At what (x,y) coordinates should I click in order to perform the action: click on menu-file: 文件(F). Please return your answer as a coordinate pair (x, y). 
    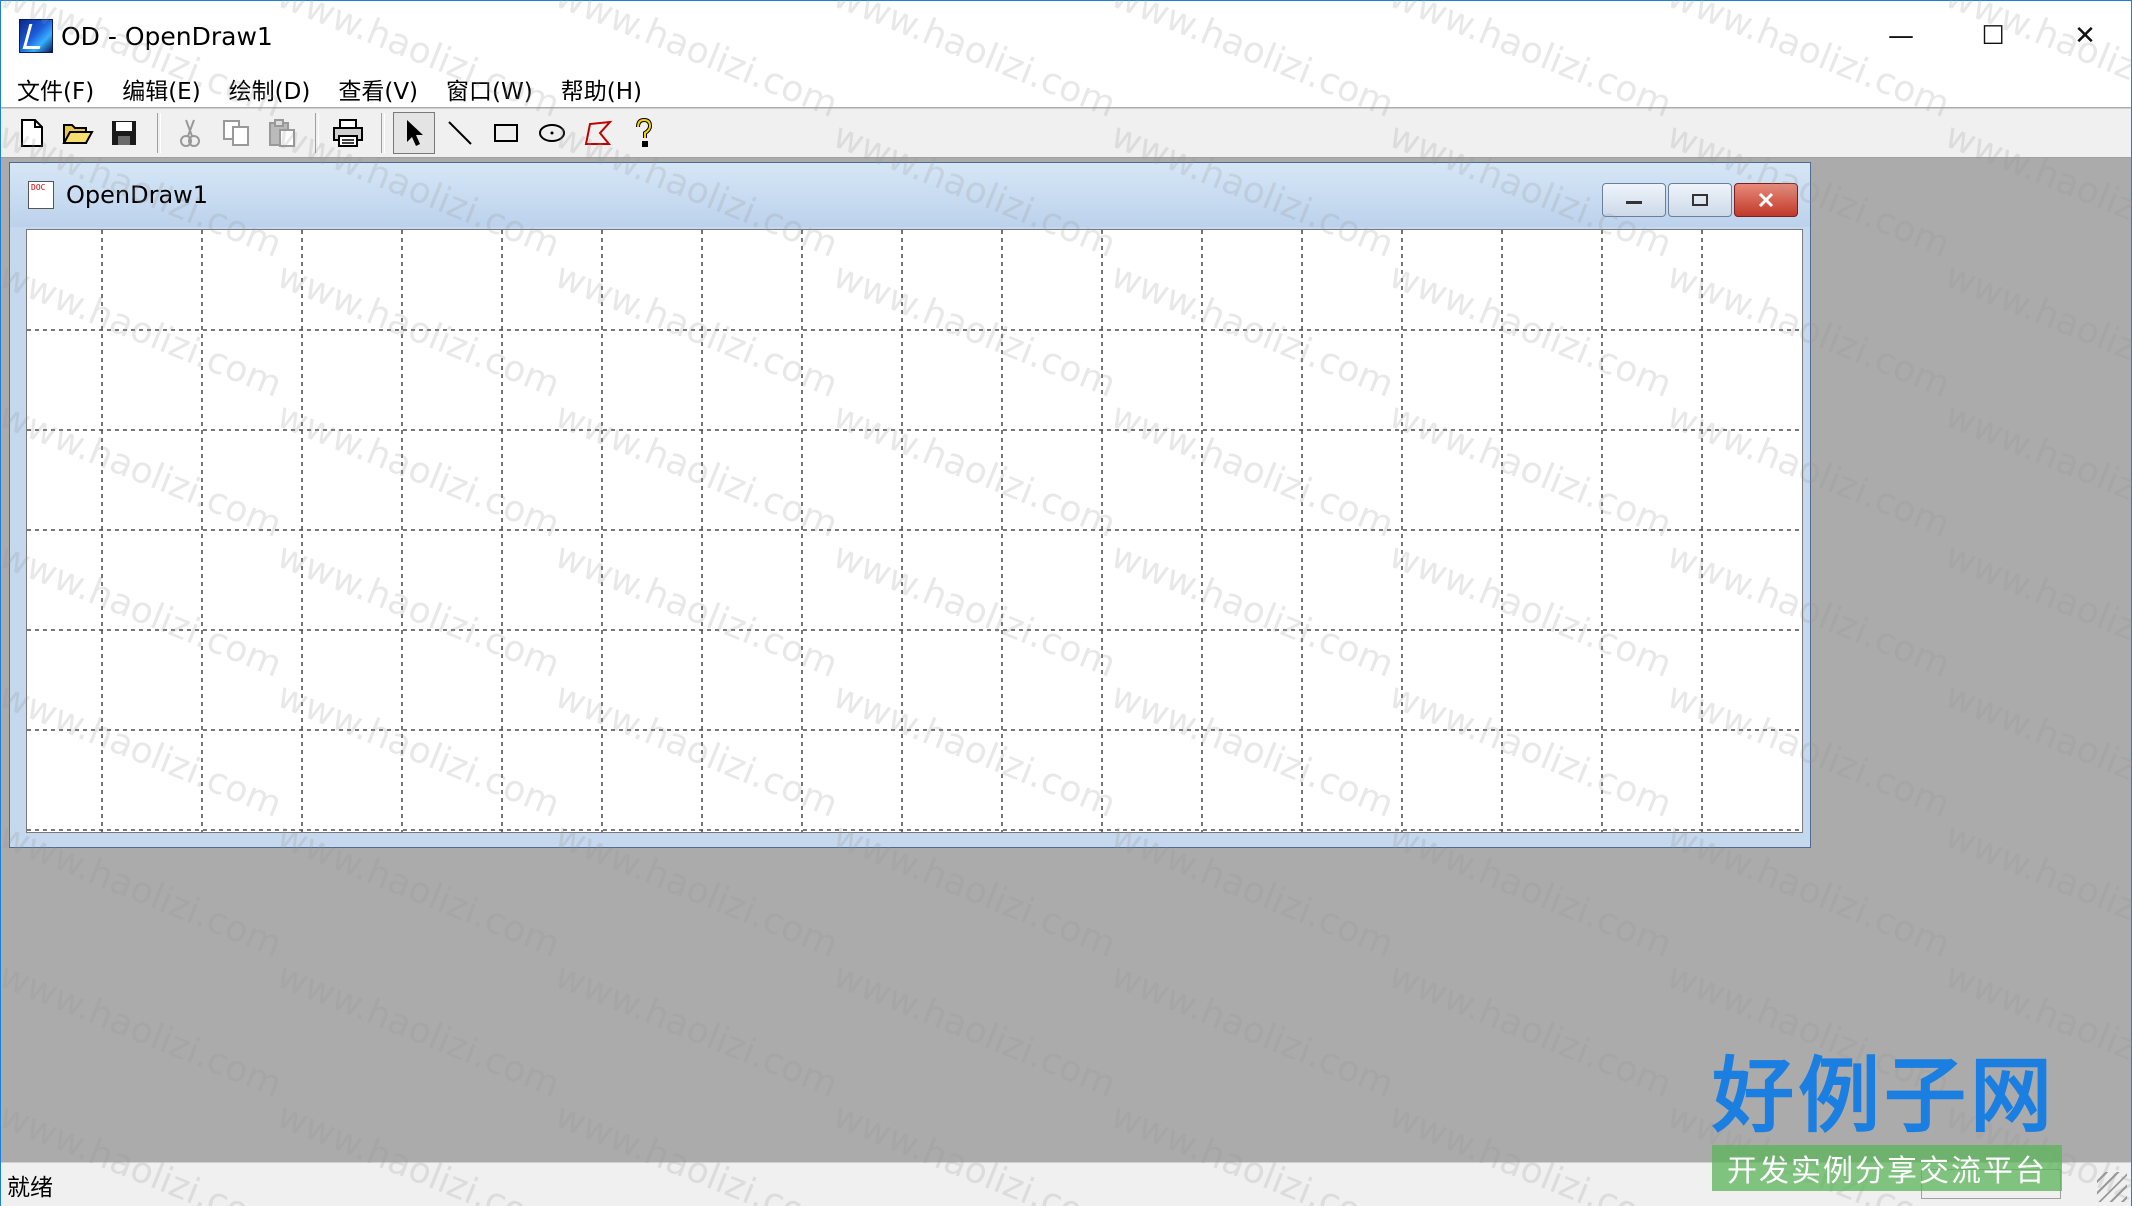
    Looking at the image, I should click on (54, 89).